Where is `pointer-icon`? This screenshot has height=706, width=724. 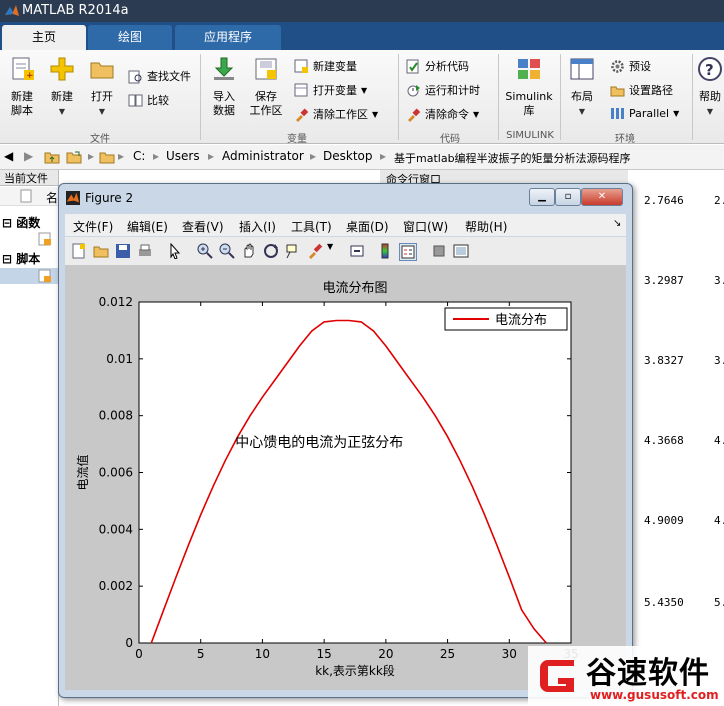
pointer-icon is located at coordinates (175, 251).